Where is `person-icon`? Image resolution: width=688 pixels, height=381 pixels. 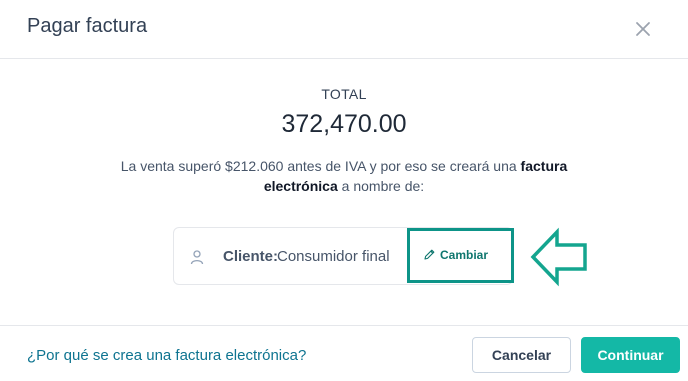
person-icon is located at coordinates (197, 257).